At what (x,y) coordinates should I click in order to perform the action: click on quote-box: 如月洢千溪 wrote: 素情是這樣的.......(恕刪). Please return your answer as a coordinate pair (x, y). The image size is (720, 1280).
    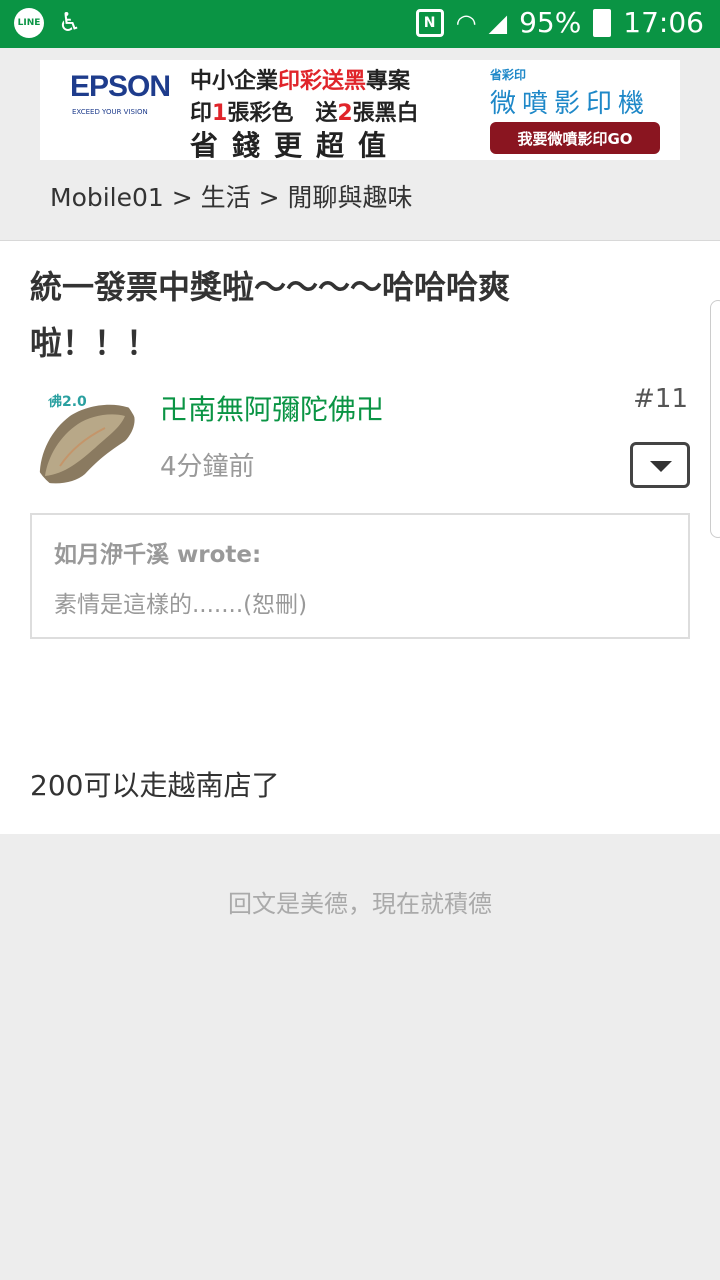
    Looking at the image, I should click on (360, 576).